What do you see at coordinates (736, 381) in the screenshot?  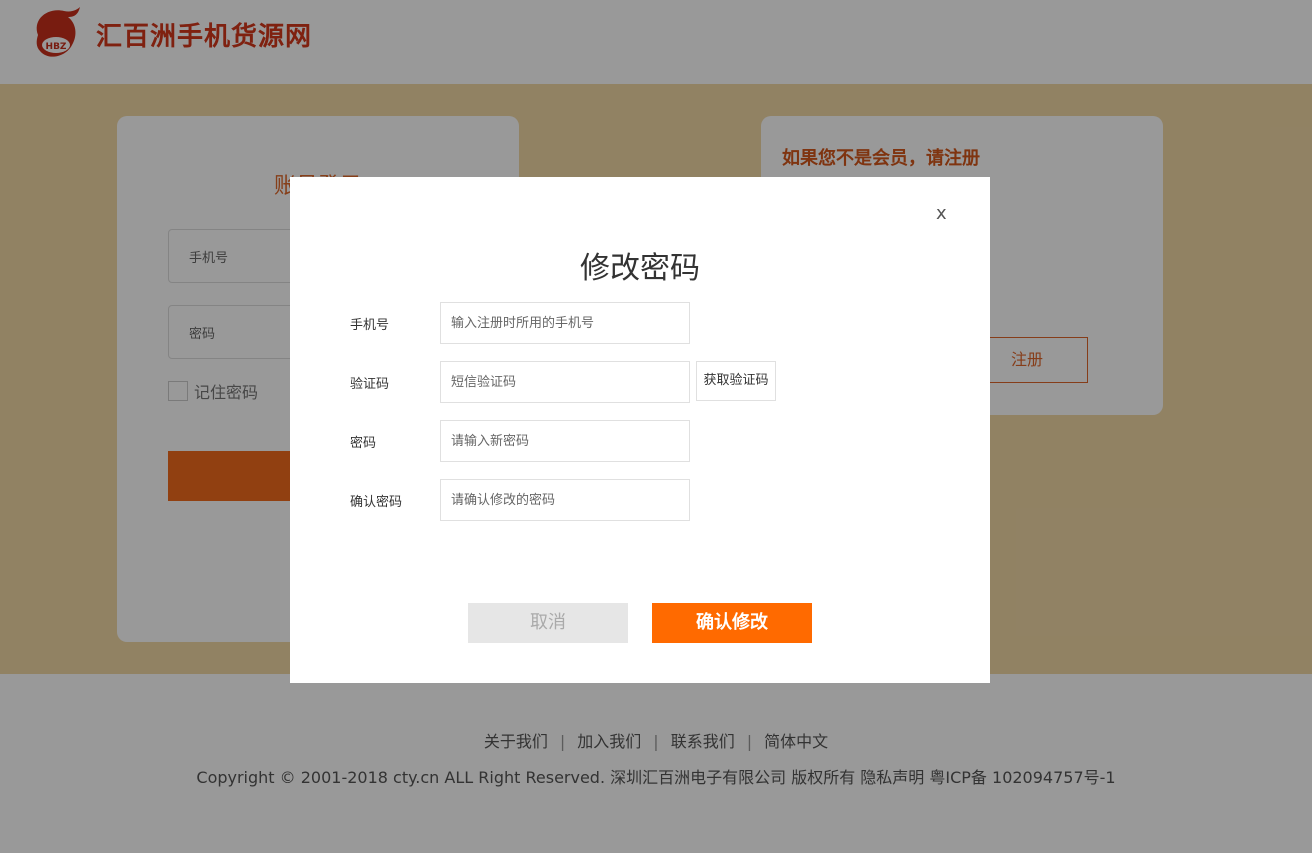 I see `get-code-button: 获取验证码` at bounding box center [736, 381].